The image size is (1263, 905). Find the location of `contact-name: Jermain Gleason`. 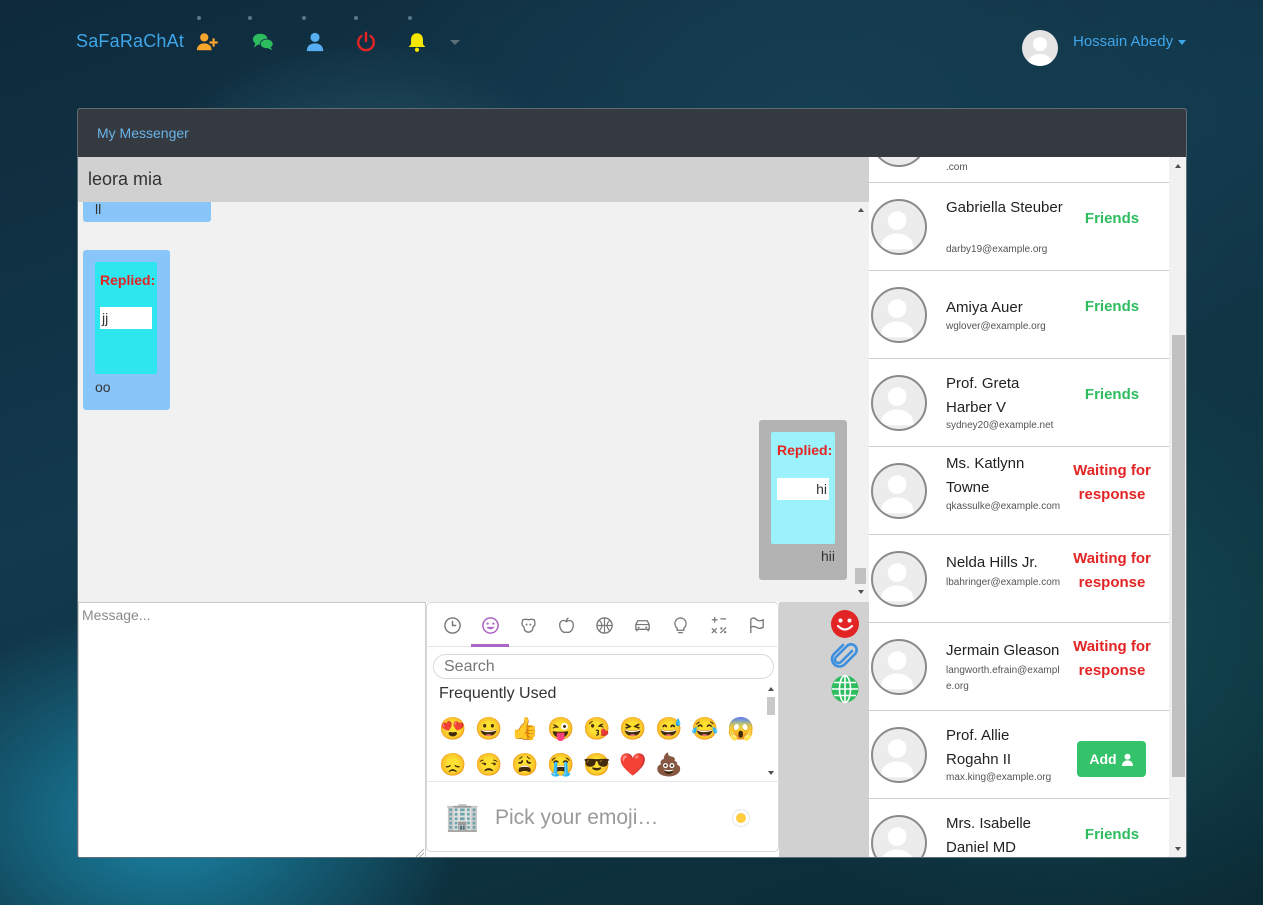

contact-name: Jermain Gleason is located at coordinates (1003, 650).